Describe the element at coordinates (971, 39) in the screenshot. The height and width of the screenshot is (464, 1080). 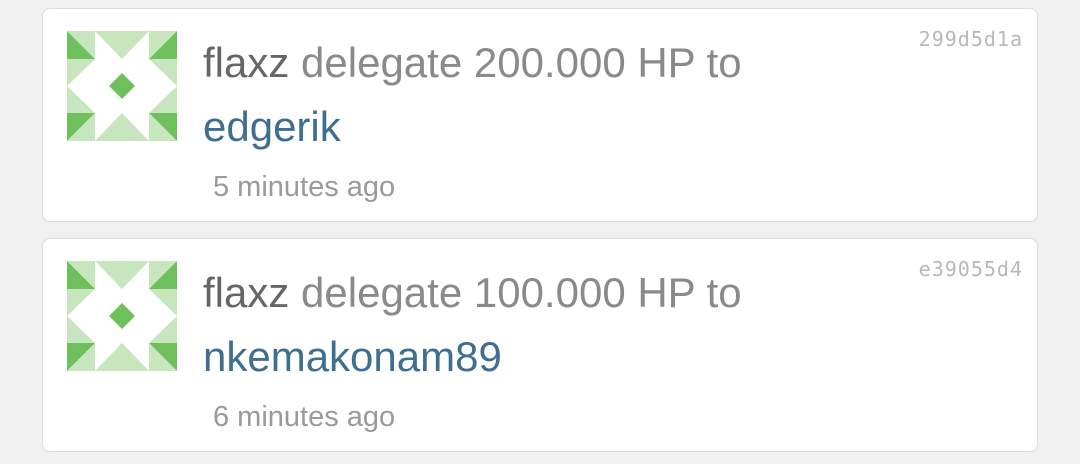
I see `transaction-id: 299d5d1a` at that location.